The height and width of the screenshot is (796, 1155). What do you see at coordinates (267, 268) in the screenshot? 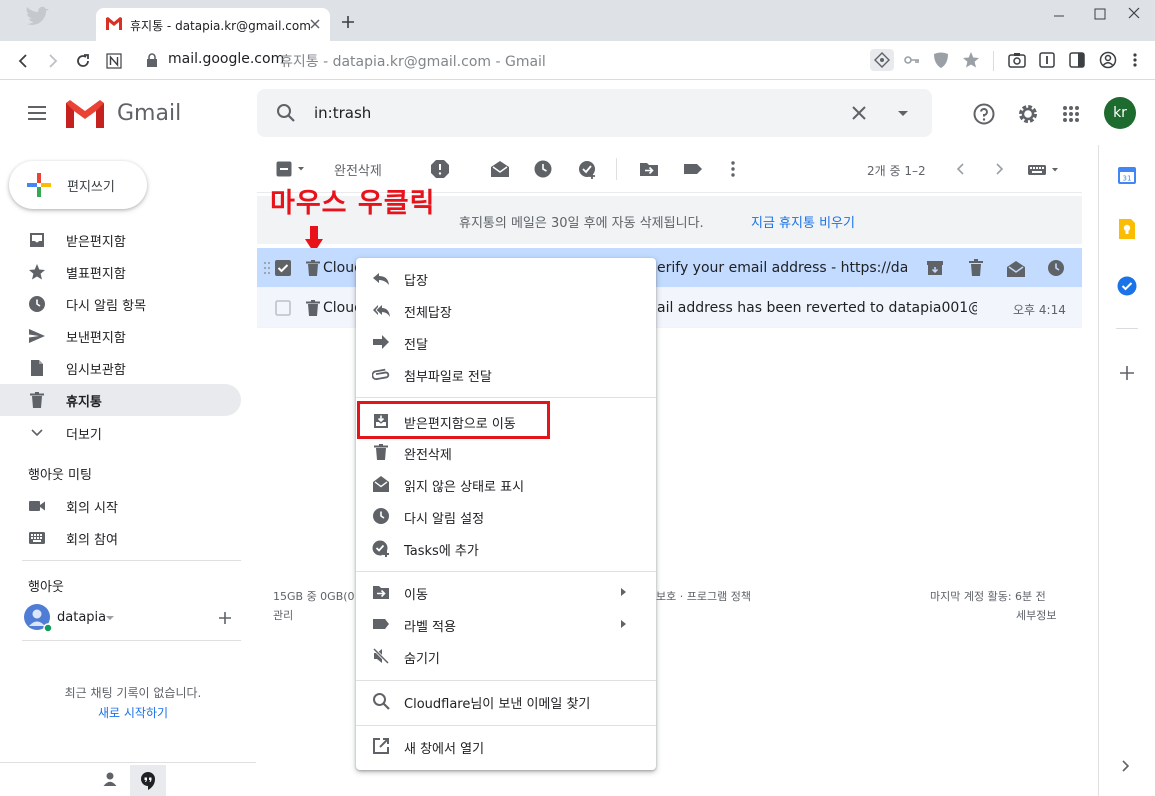
I see `drag-handle-icon` at bounding box center [267, 268].